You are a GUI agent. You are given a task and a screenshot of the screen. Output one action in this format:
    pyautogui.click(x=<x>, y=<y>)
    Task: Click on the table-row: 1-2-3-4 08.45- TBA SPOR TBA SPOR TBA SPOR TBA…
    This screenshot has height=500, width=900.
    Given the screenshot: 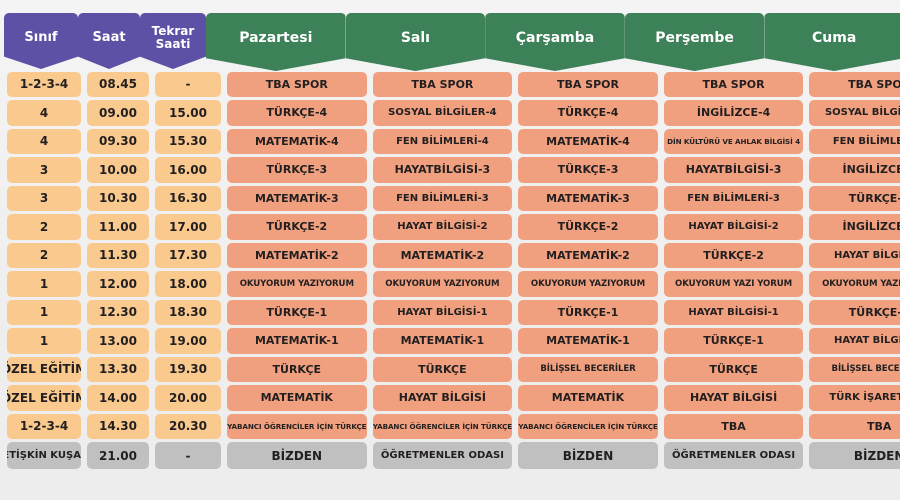 What is the action you would take?
    pyautogui.click(x=450, y=84)
    